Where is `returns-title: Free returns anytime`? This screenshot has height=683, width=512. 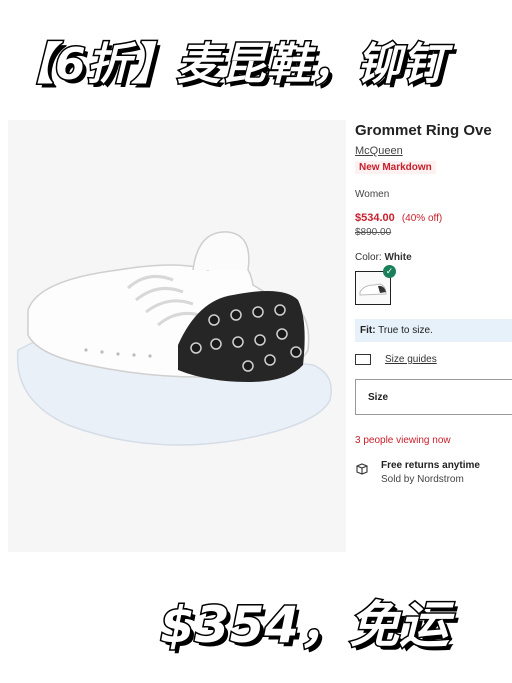 returns-title: Free returns anytime is located at coordinates (430, 465).